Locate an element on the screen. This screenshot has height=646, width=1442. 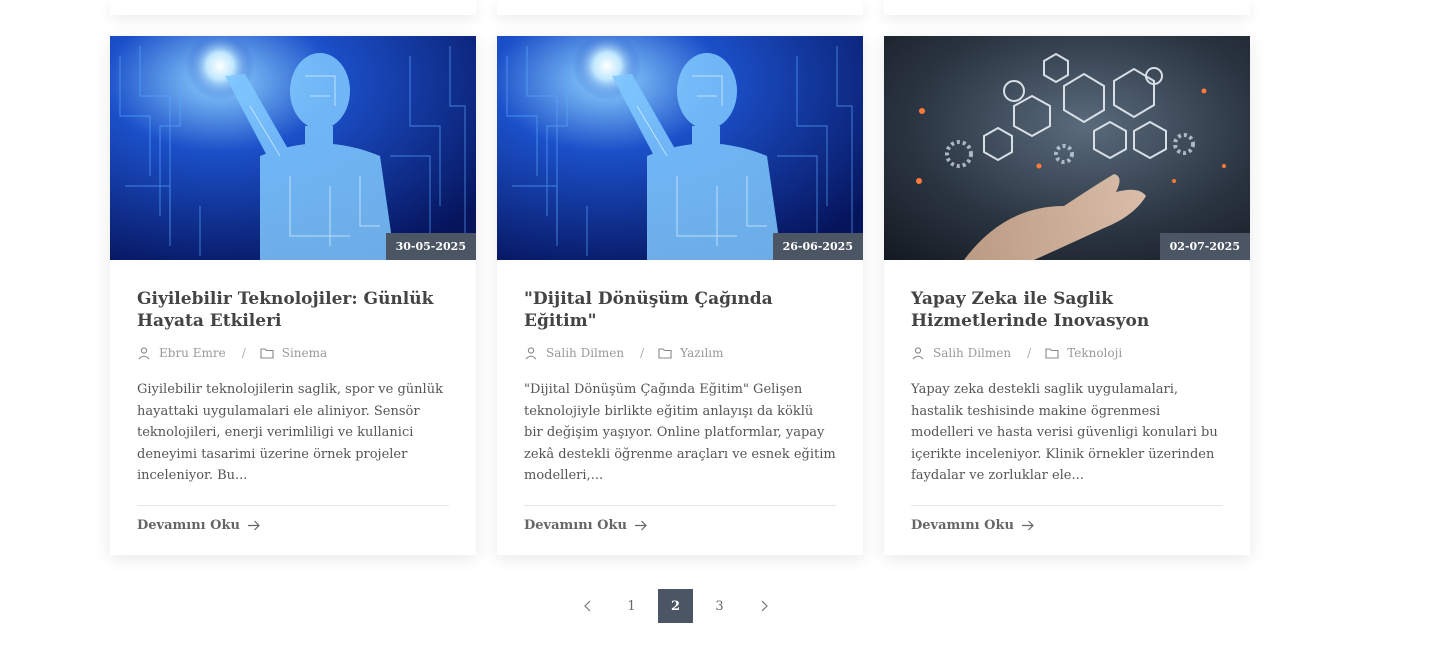
post-meta: Ebru Emre / Sinema is located at coordinates (293, 353).